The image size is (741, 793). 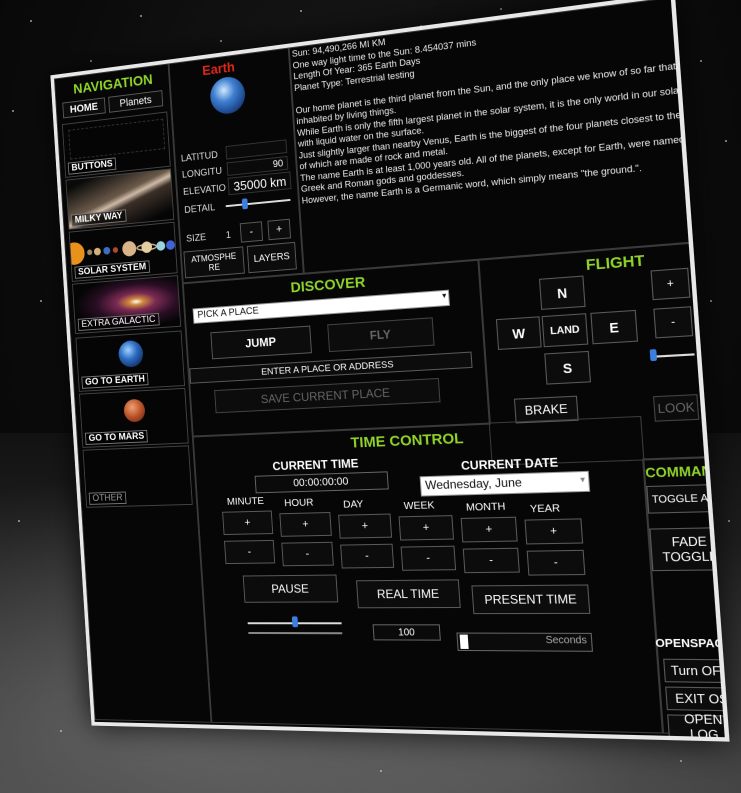 I want to click on current-time-value: 00:00:00:00, so click(x=321, y=483).